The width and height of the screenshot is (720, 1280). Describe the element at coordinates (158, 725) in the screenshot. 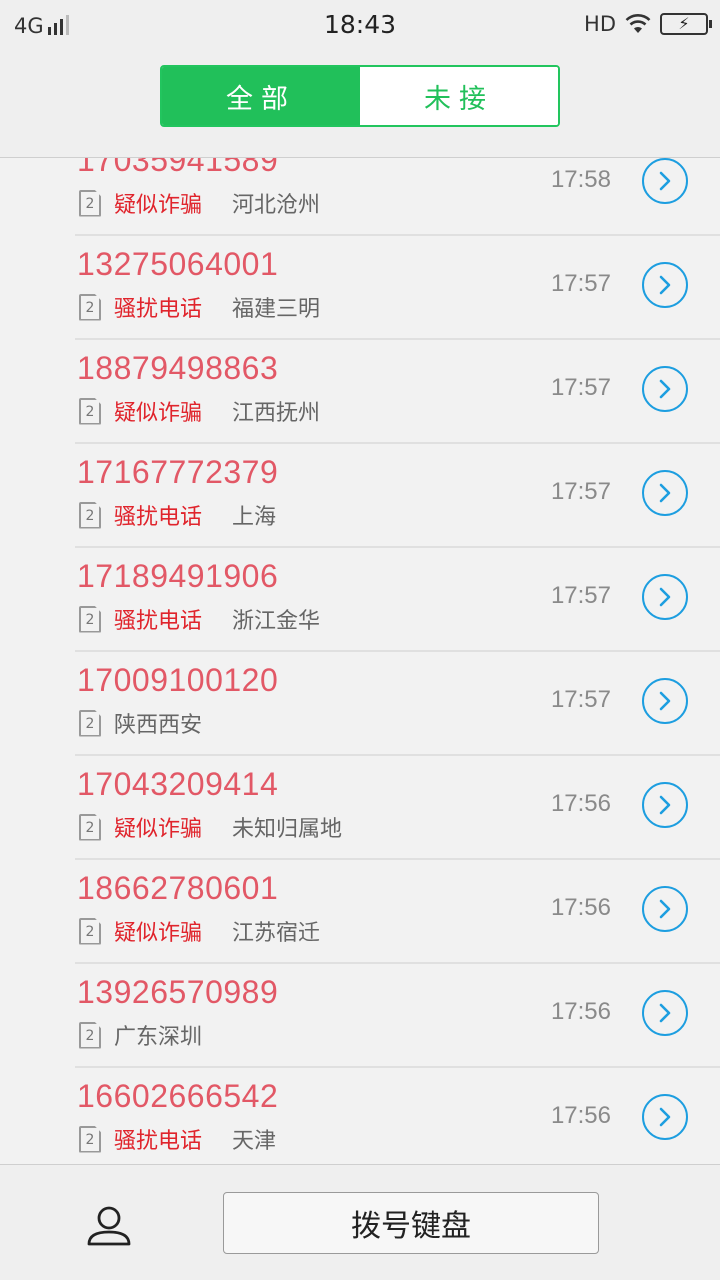

I see `location: 陕西西安` at that location.